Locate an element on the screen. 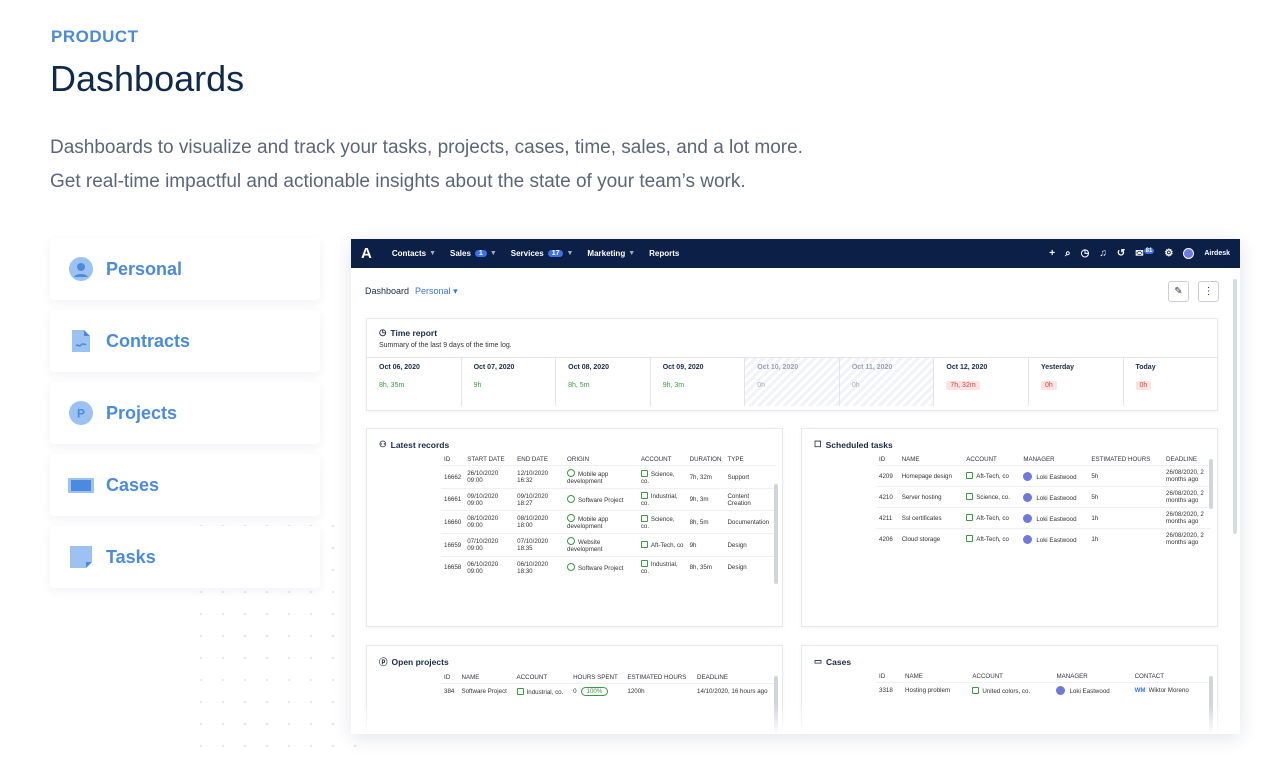 This screenshot has width=1270, height=760. time-report-day: Oct 12, 20207h, 32m is located at coordinates (980, 382).